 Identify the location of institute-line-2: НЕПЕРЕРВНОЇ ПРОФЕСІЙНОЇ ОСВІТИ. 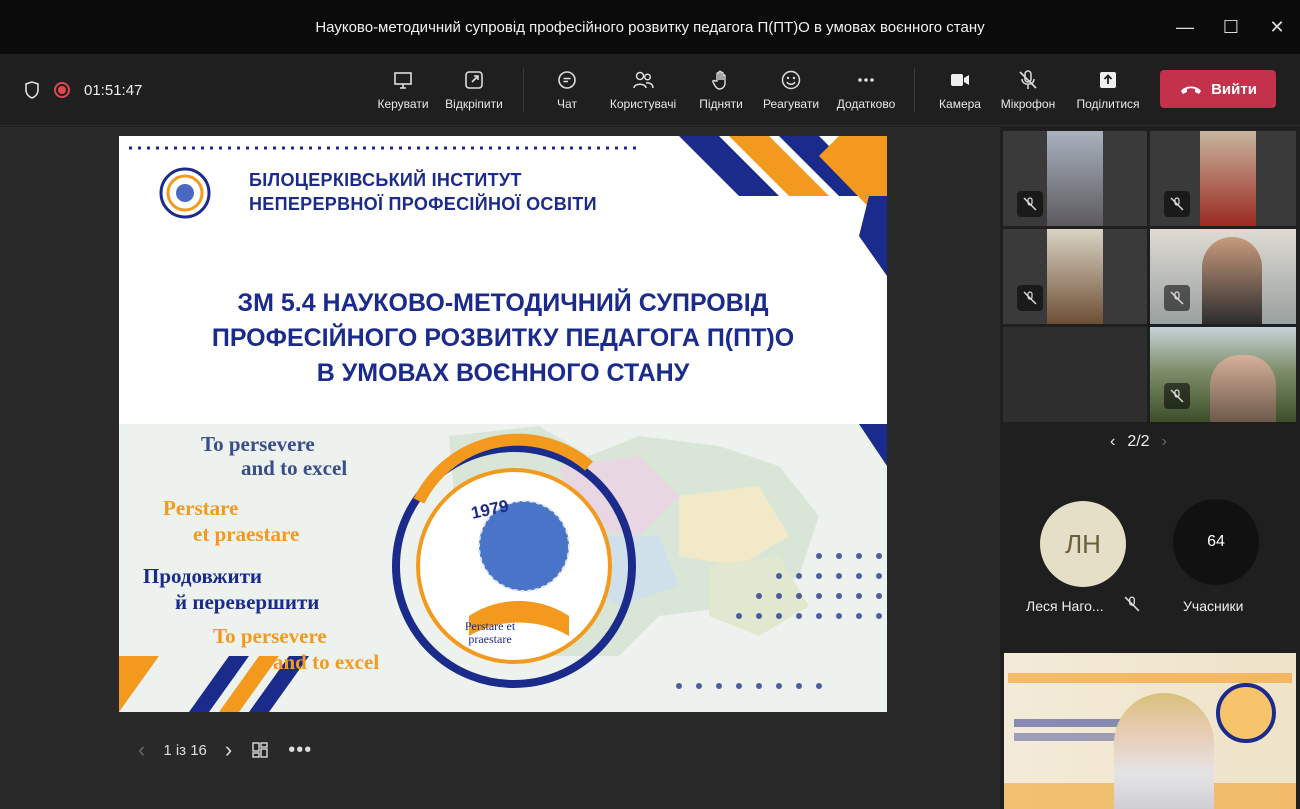
(423, 204).